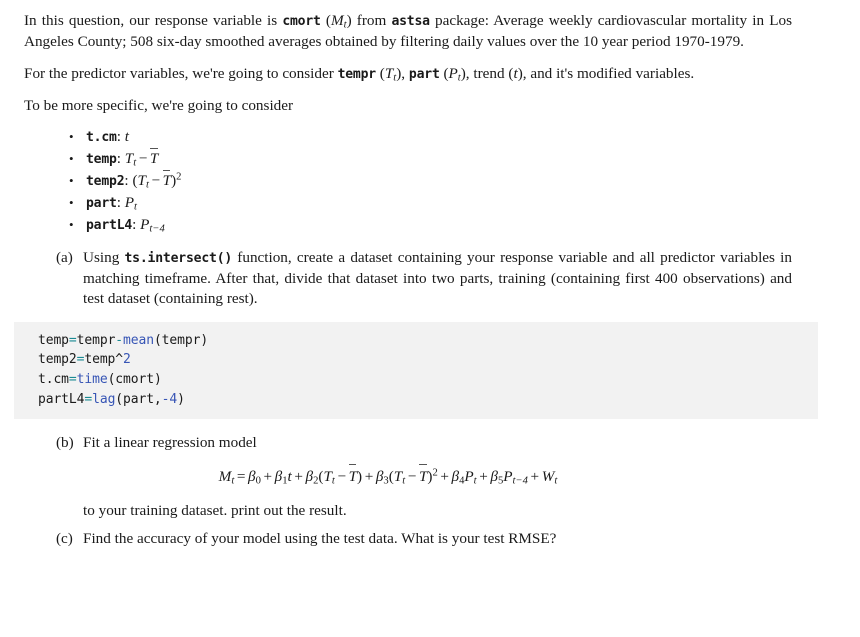 This screenshot has width=860, height=637. Describe the element at coordinates (119, 340) in the screenshot. I see `code-token-operator: -` at that location.